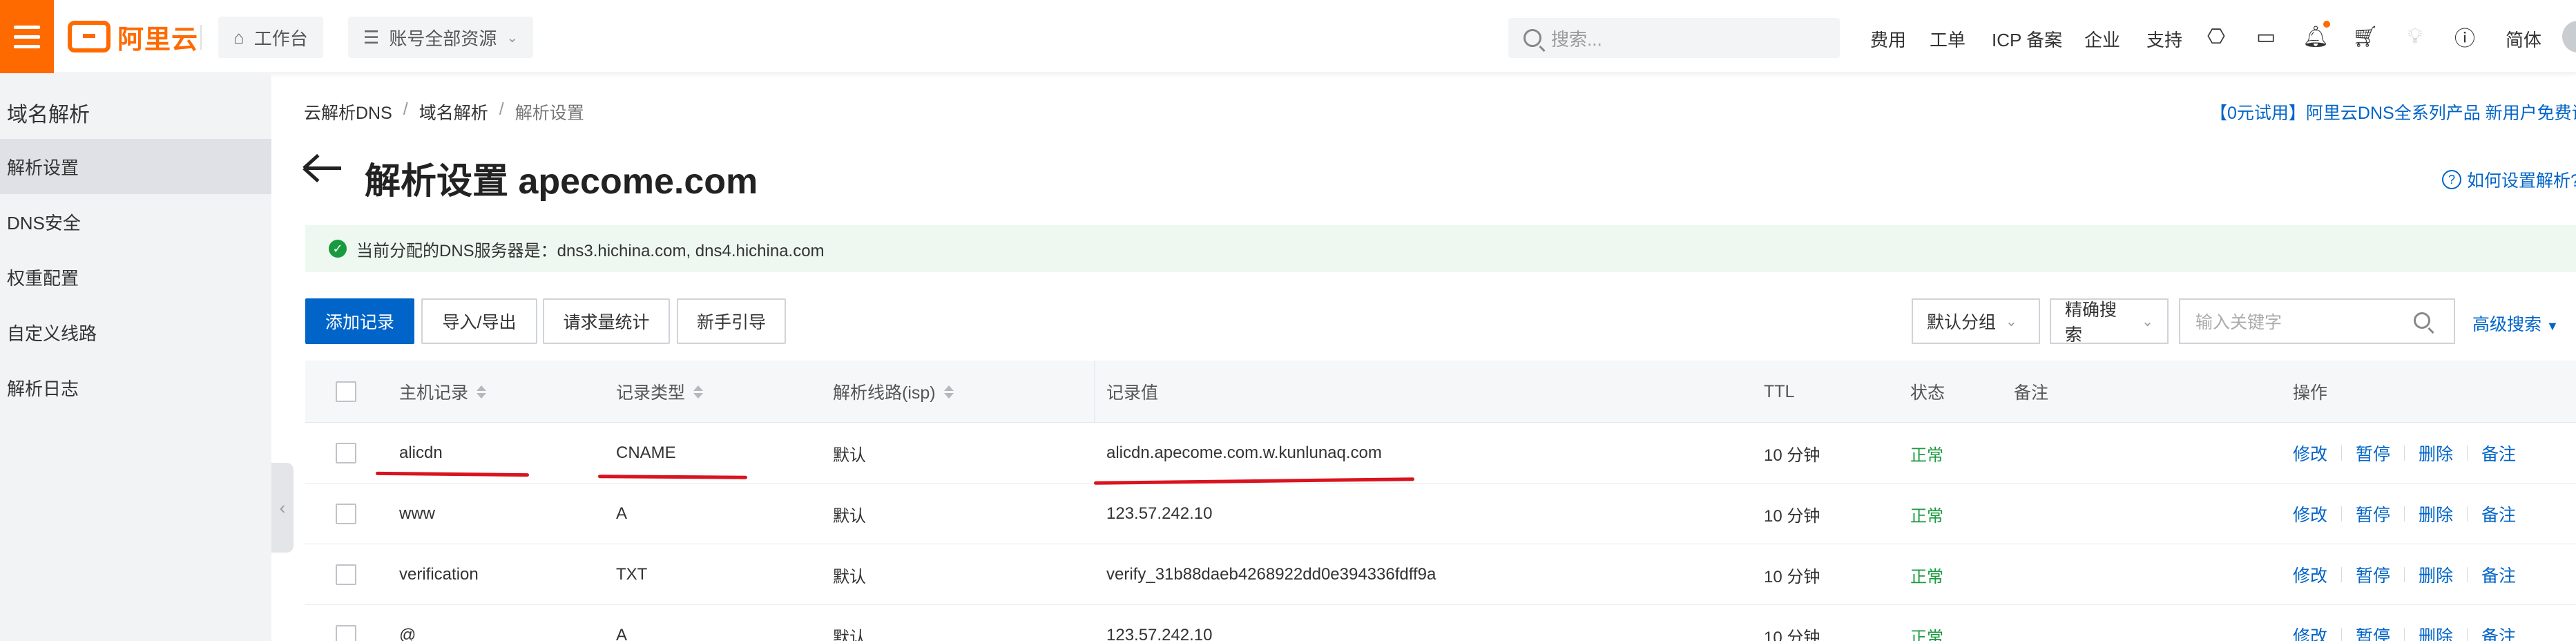  Describe the element at coordinates (371, 37) in the screenshot. I see `list-icon: ☰` at that location.